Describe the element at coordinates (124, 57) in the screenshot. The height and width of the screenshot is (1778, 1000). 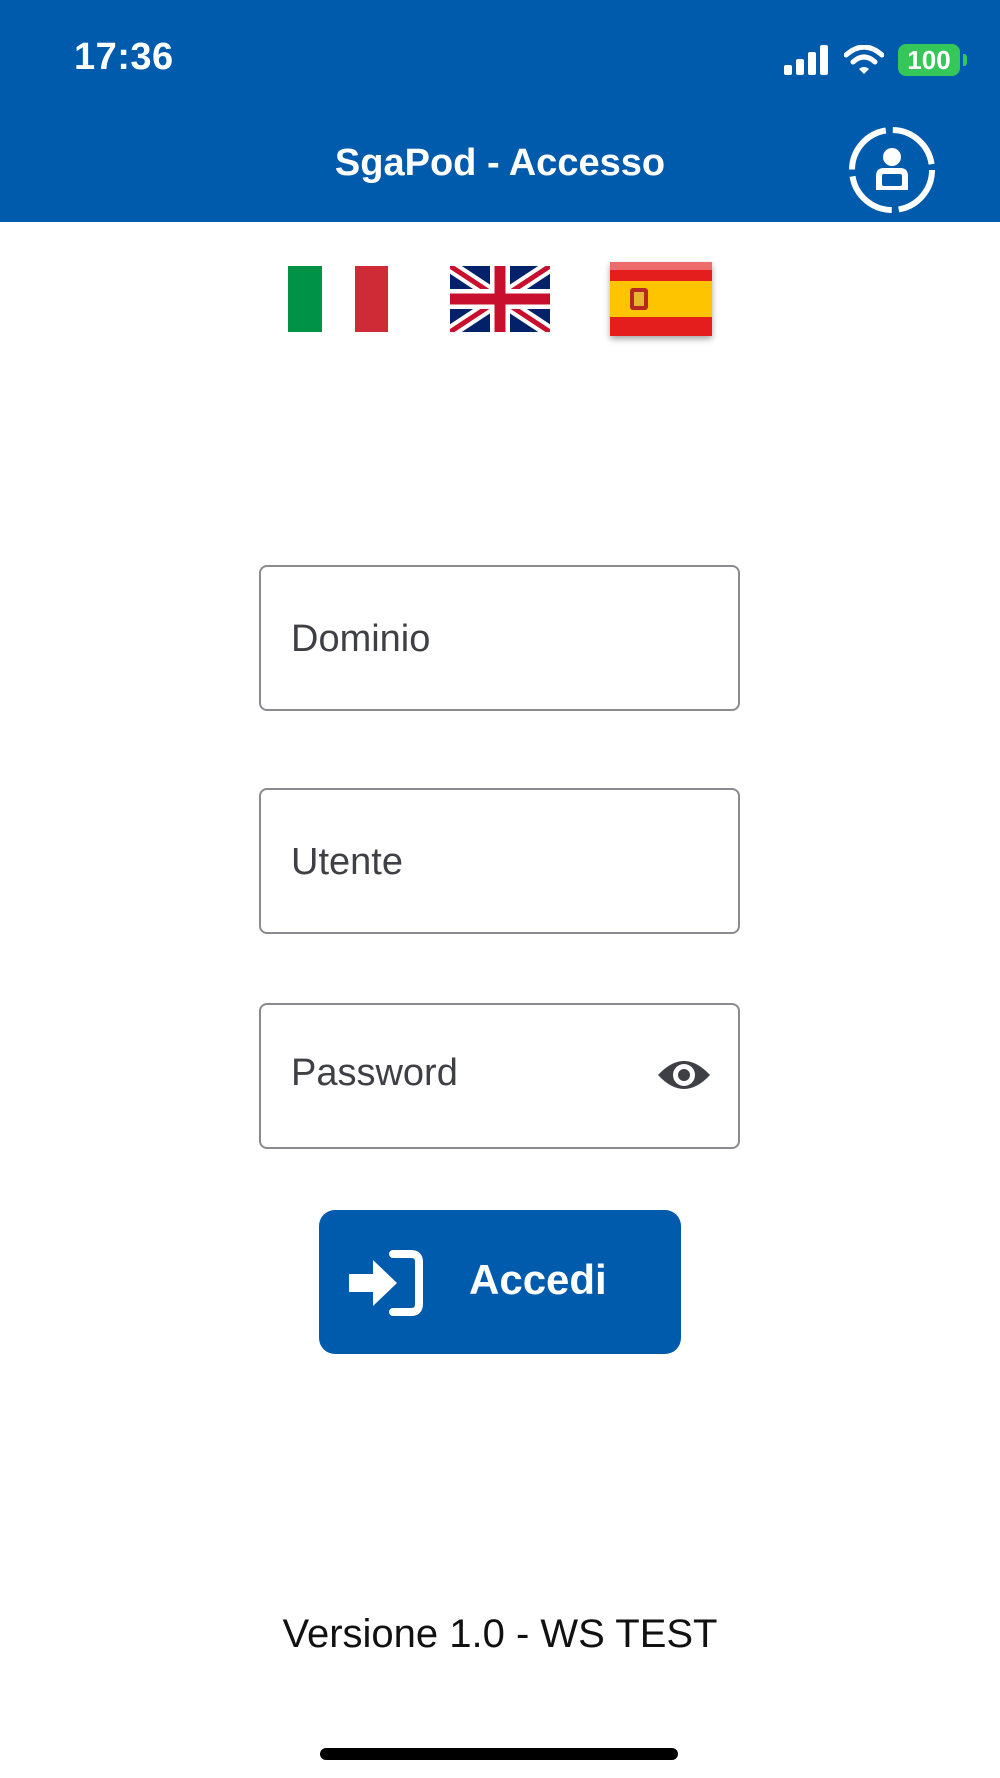
I see `status-time: 17:36` at that location.